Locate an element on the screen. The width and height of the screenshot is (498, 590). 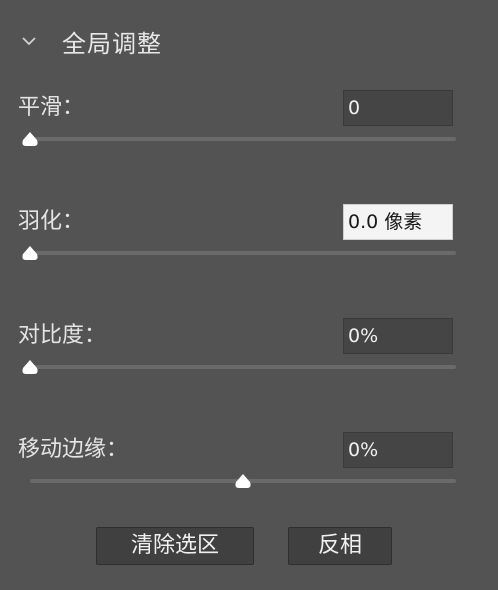
invert-button: 反相 is located at coordinates (340, 546).